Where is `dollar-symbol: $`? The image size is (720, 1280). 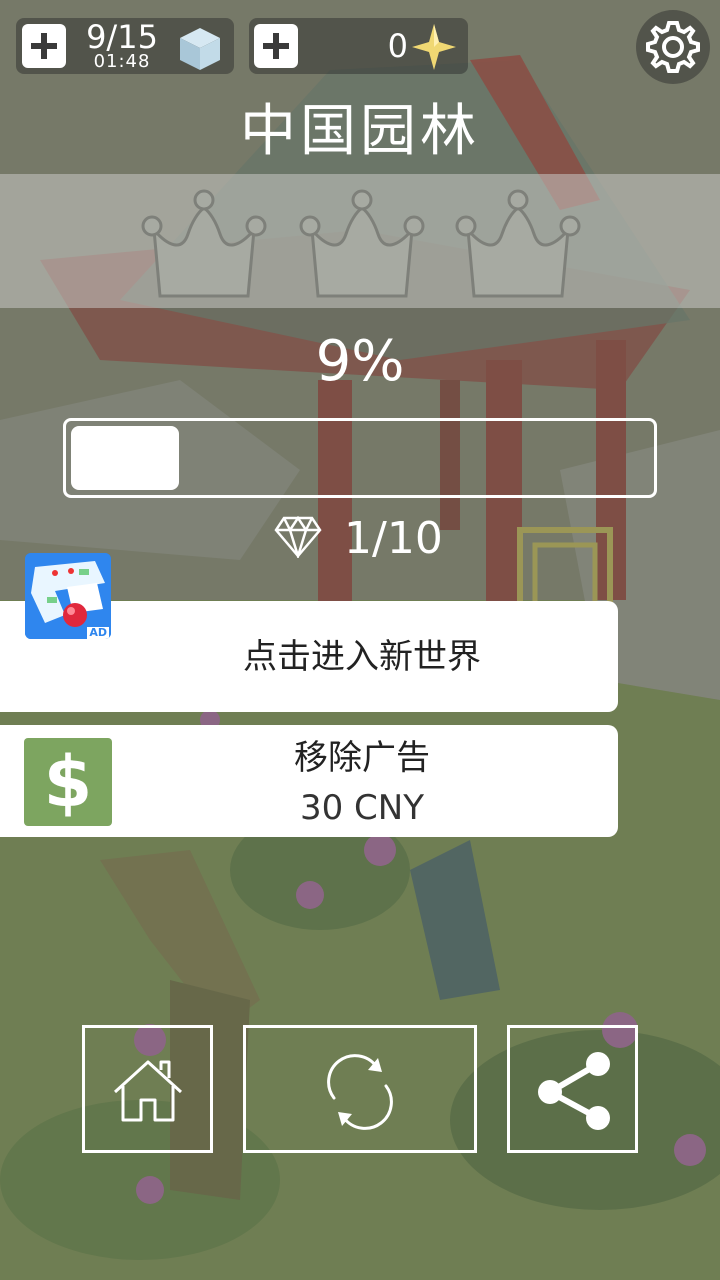 dollar-symbol: $ is located at coordinates (68, 782).